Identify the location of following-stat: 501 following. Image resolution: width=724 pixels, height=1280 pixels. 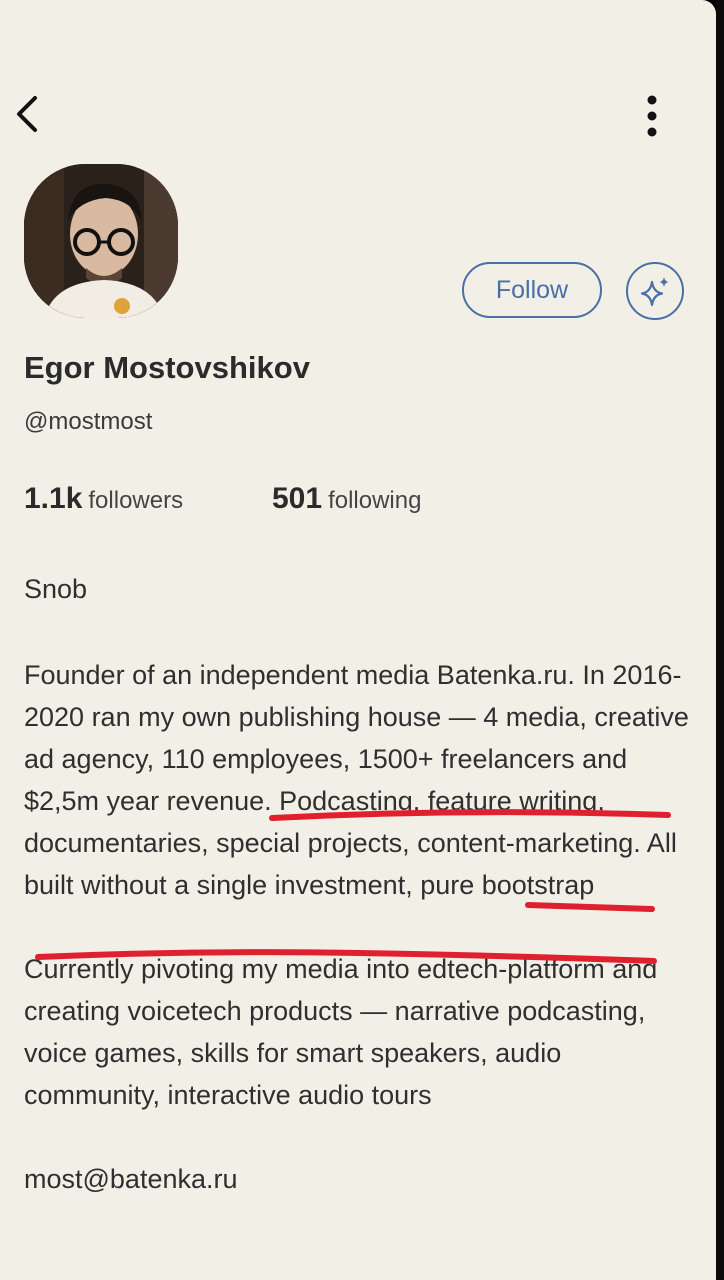
(346, 499).